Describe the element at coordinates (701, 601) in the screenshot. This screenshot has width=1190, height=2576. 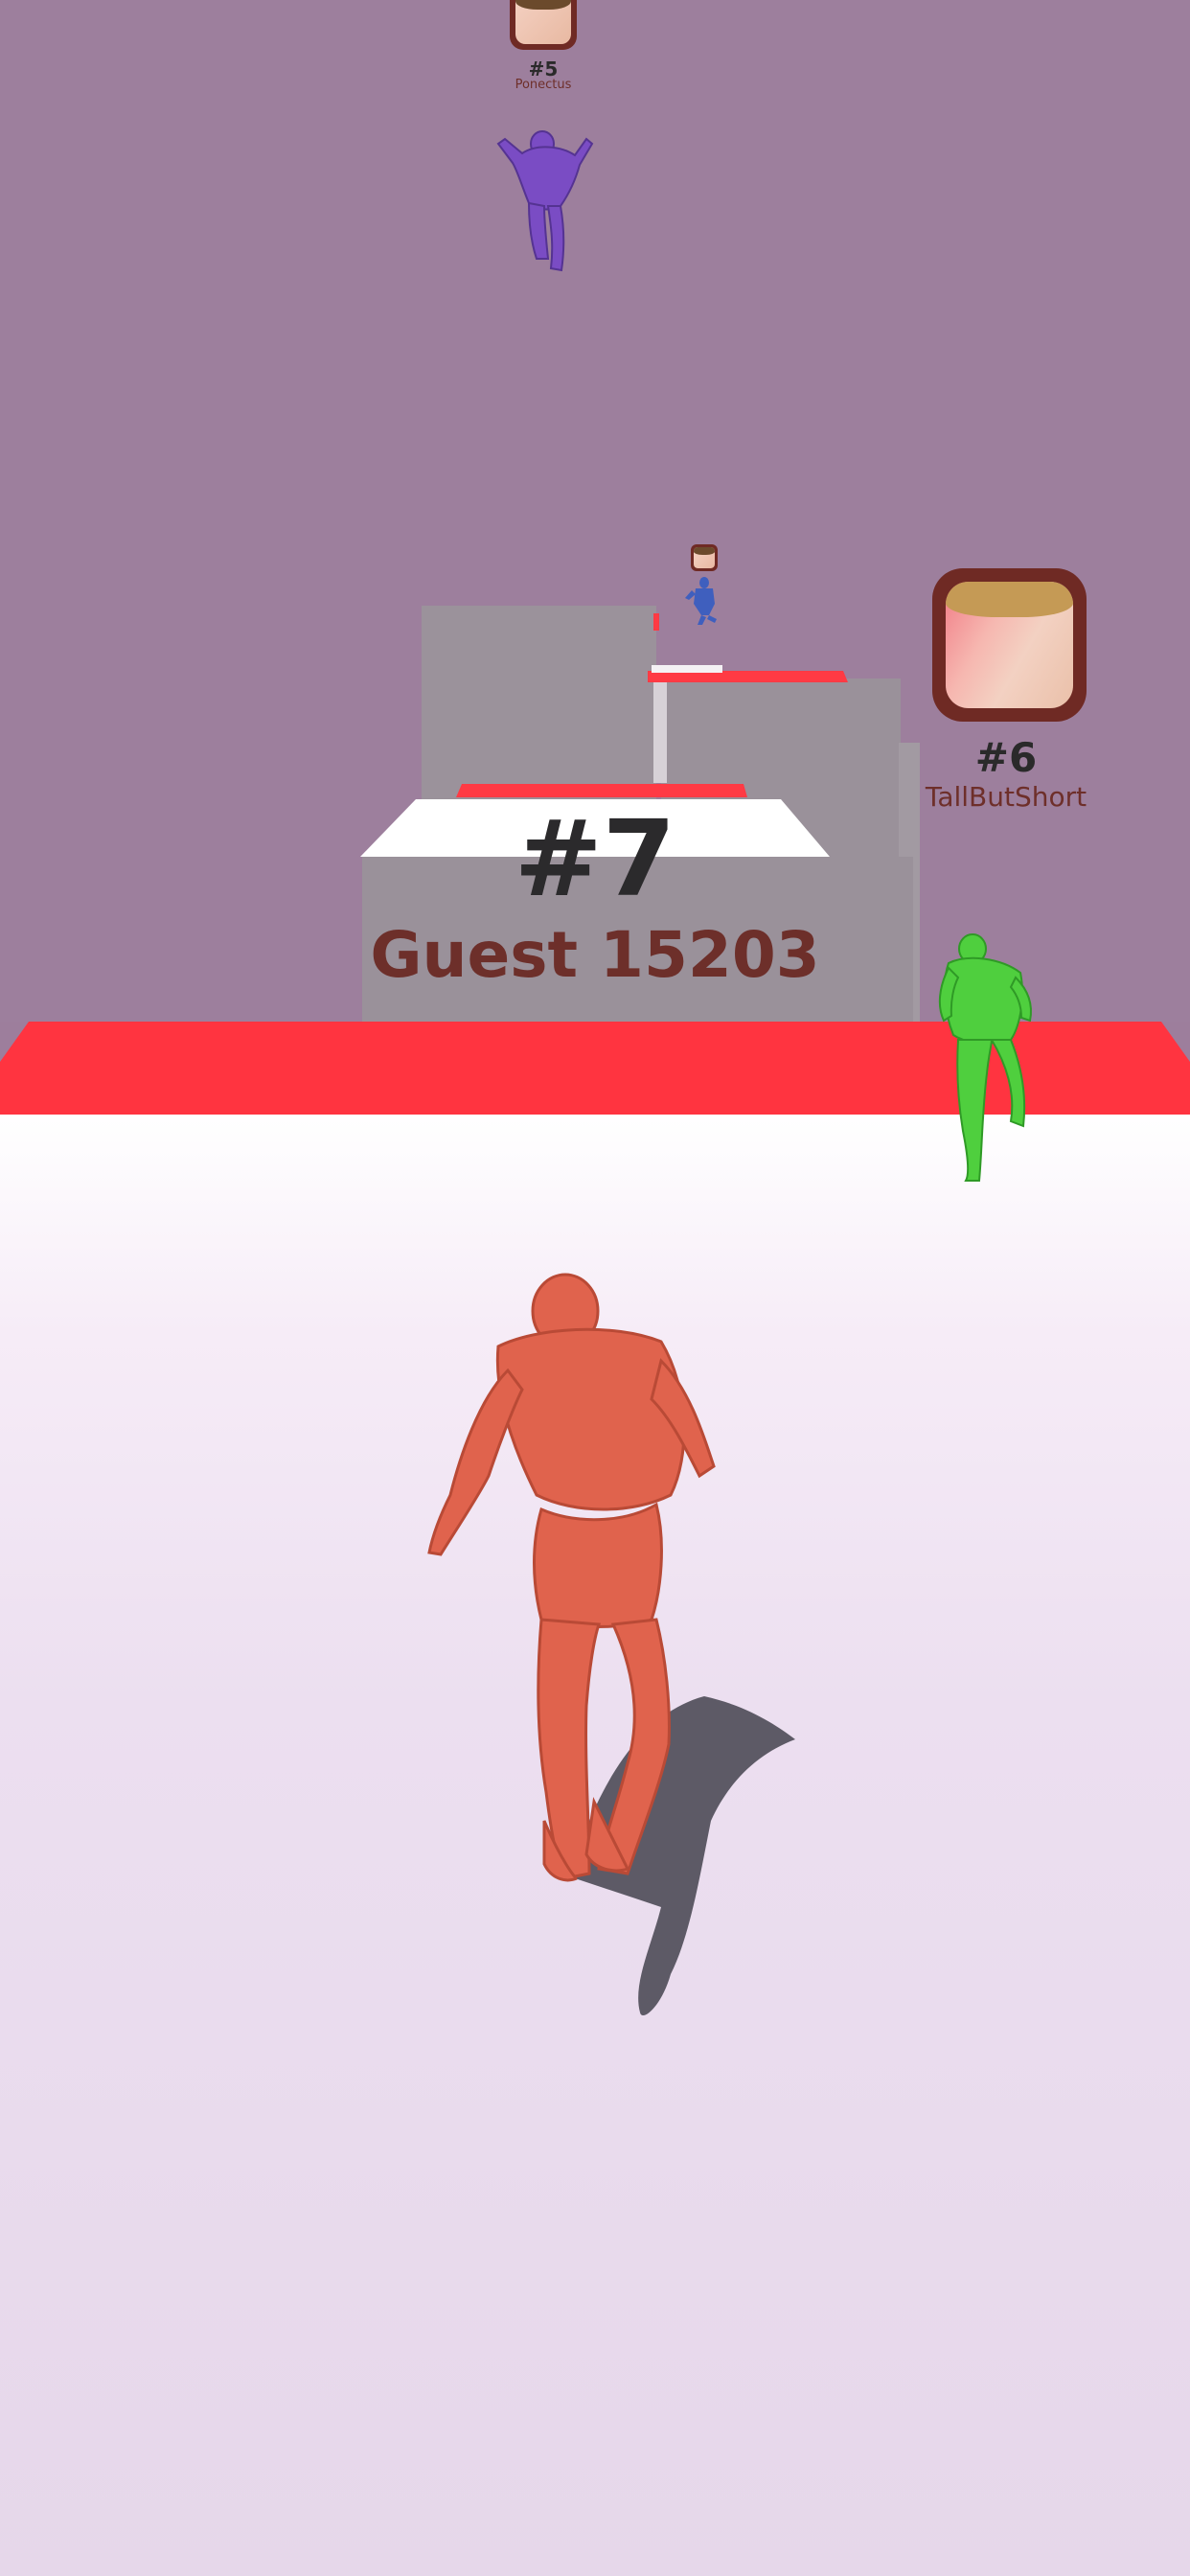
I see `rival-blue-character` at that location.